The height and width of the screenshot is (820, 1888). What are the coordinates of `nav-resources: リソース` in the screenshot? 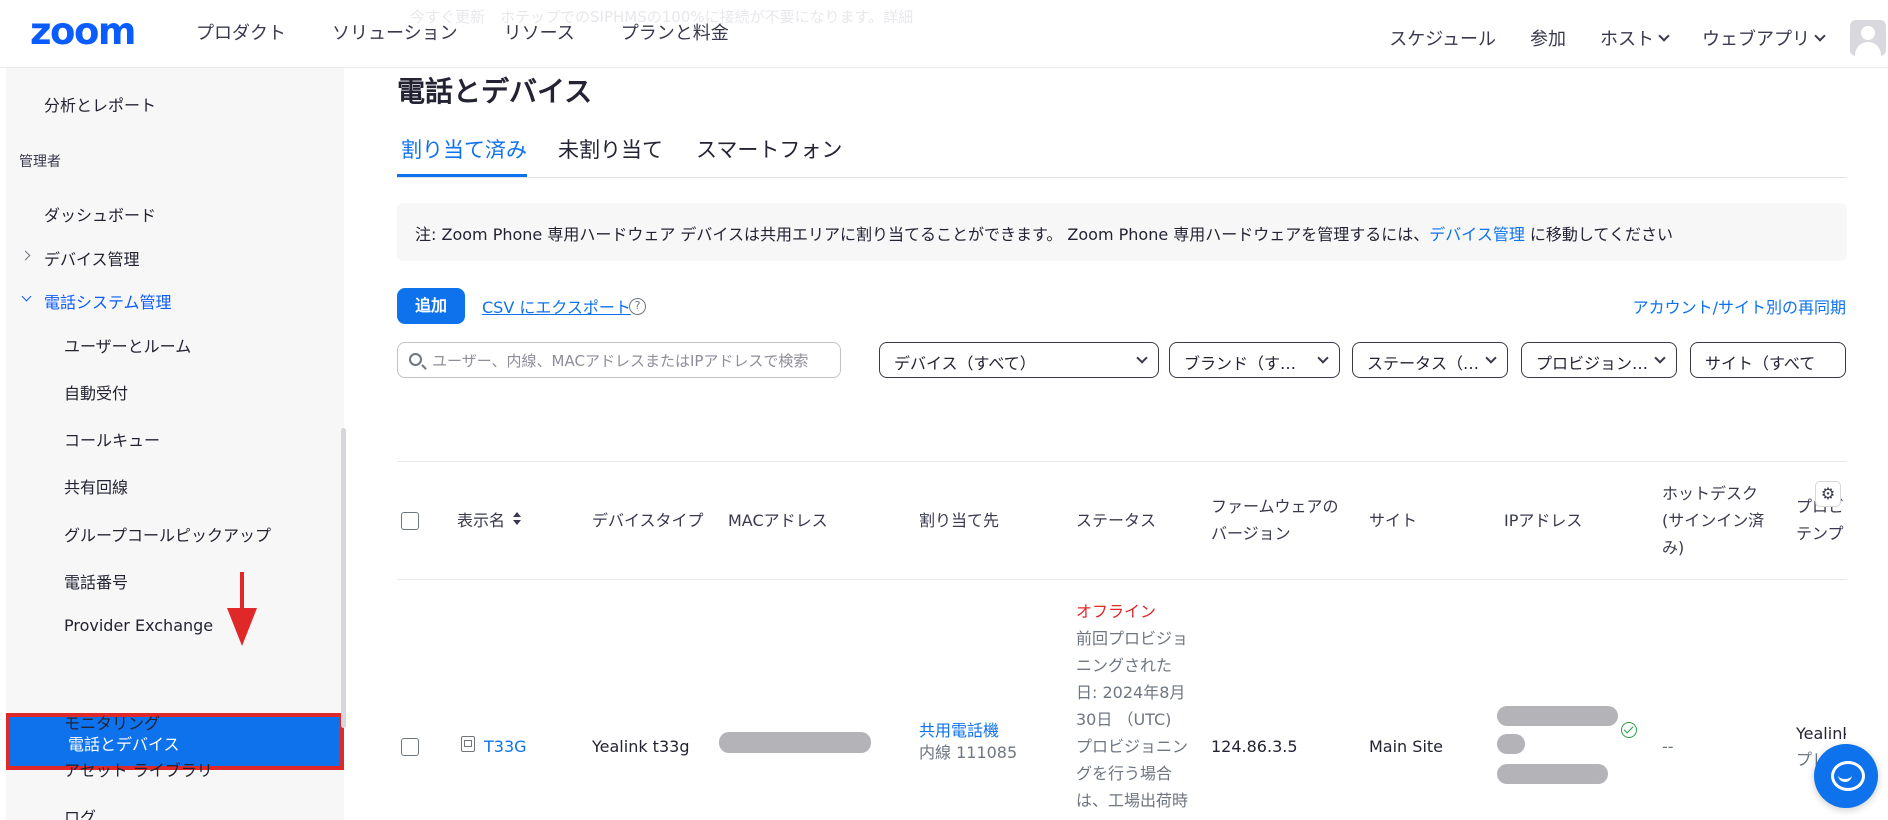 It's located at (539, 32).